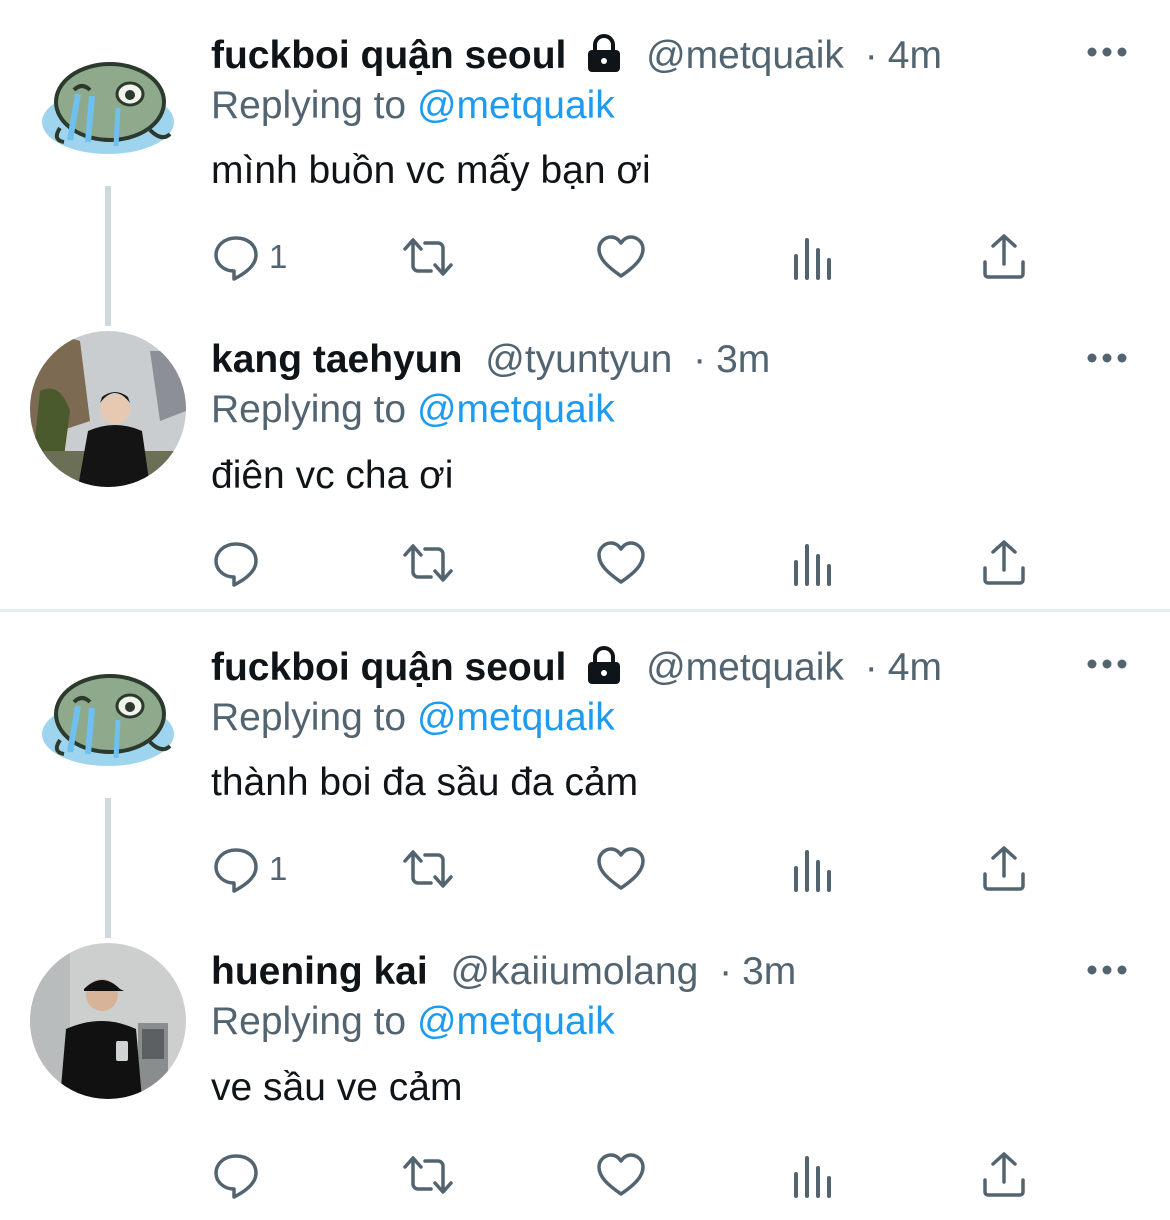 The image size is (1170, 1220). What do you see at coordinates (575, 971) in the screenshot?
I see `user-handle: @kaiiumolang` at bounding box center [575, 971].